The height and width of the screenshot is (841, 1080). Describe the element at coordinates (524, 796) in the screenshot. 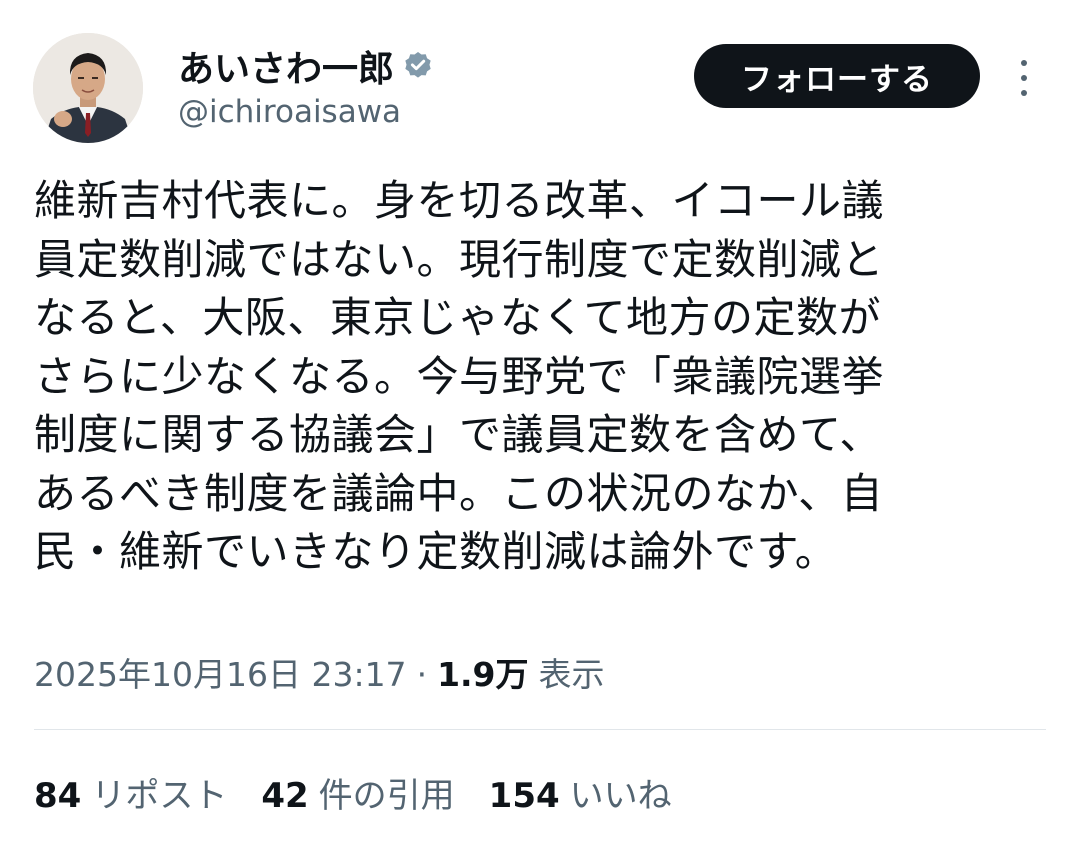

I see `likes-count: 154` at that location.